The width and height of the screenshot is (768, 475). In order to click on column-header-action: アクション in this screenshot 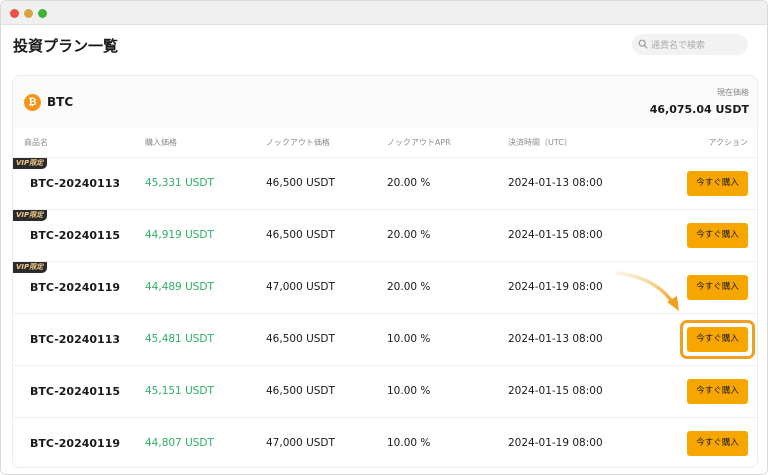, I will do `click(728, 142)`.